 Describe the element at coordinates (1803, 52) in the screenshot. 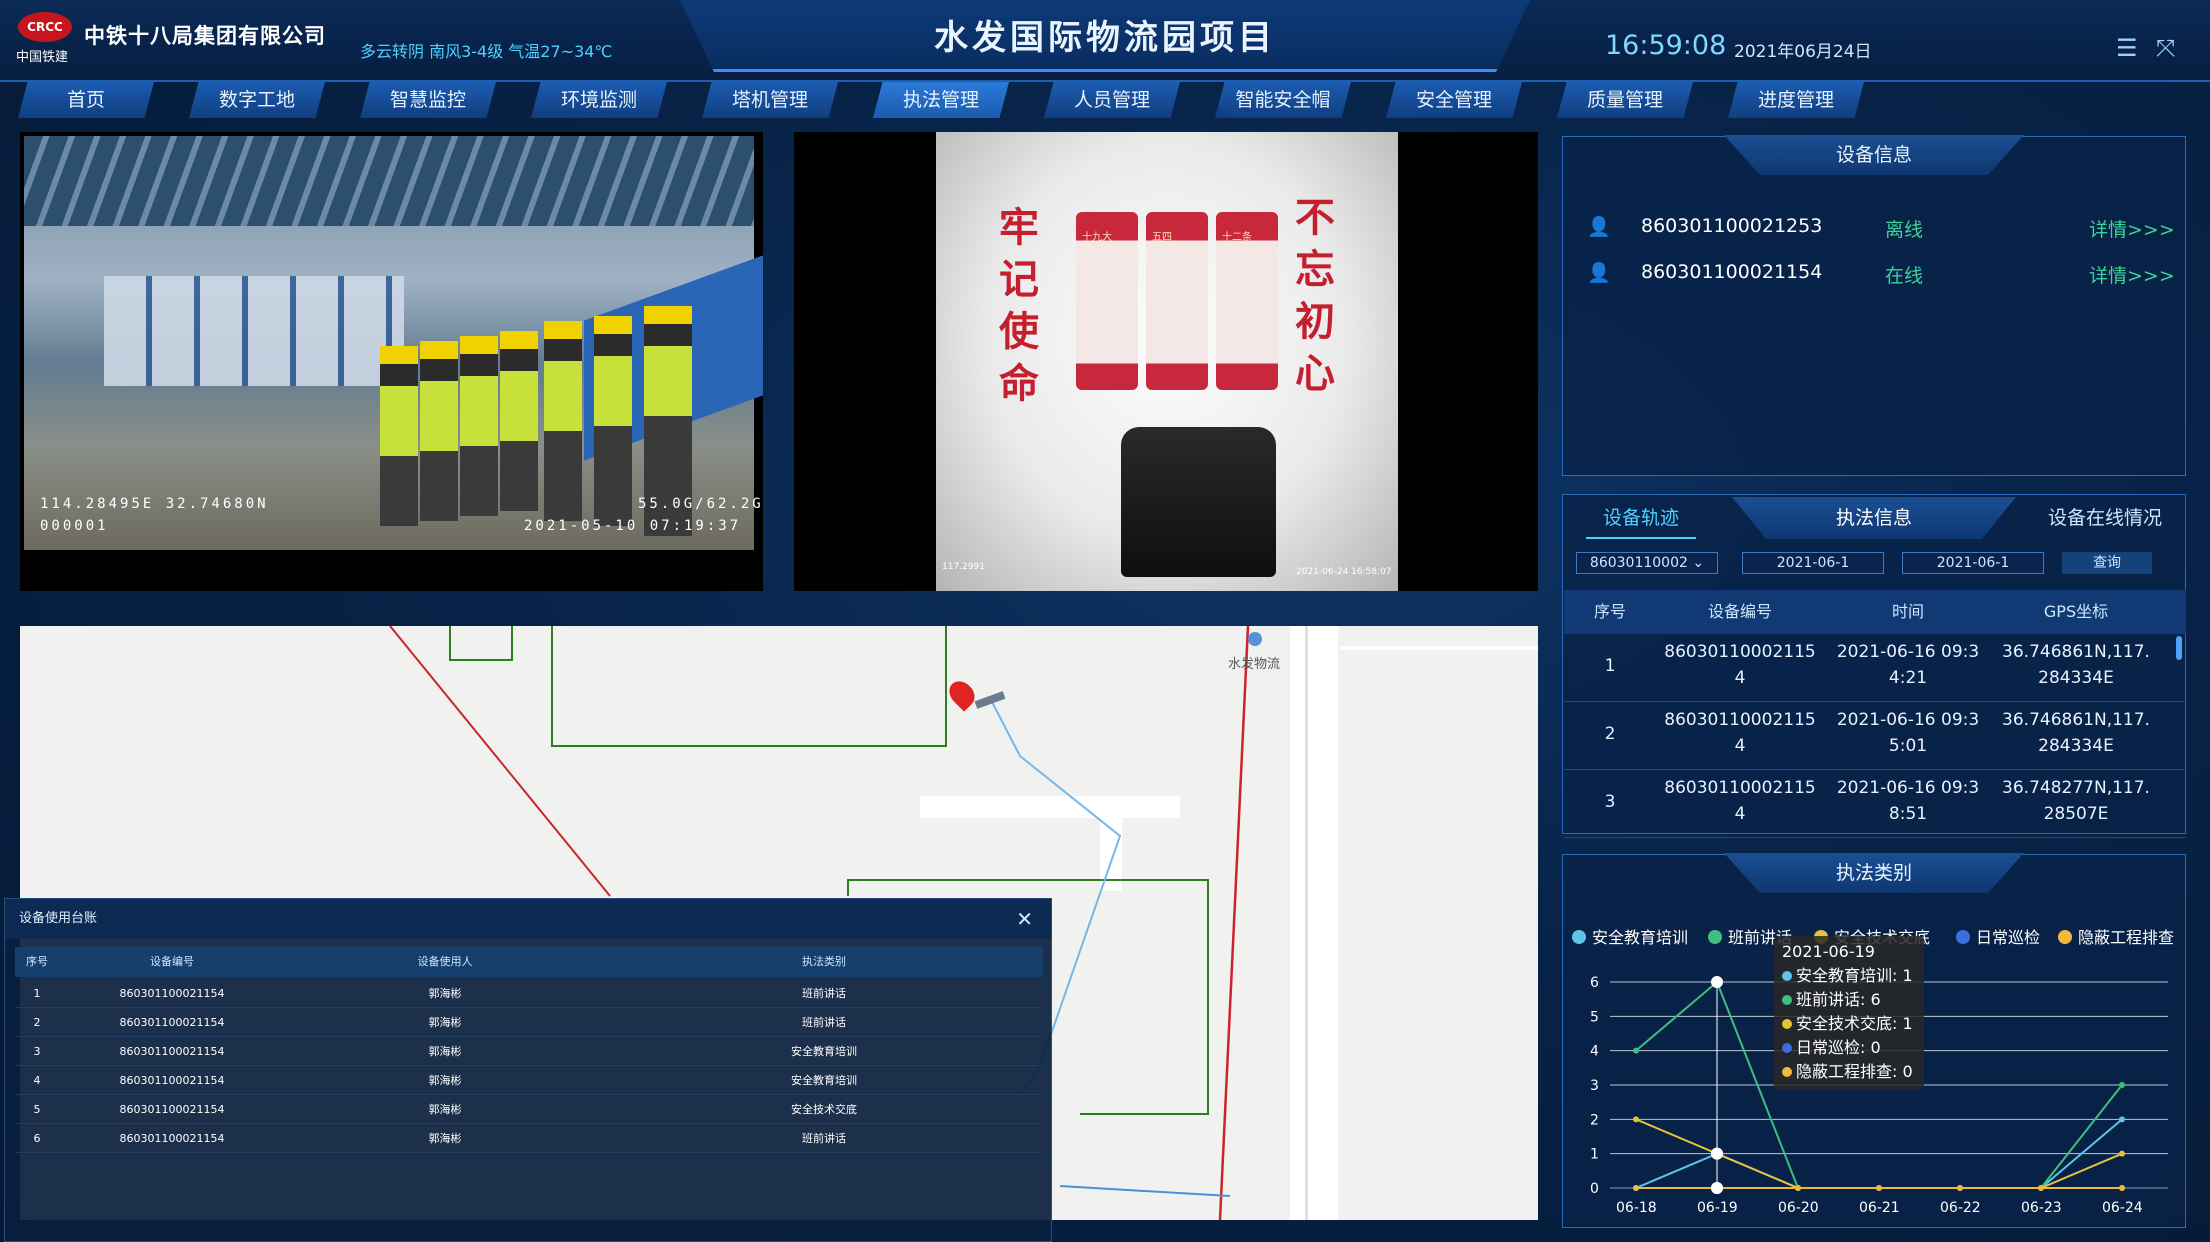

I see `clock-date: 2021年06月24日` at that location.